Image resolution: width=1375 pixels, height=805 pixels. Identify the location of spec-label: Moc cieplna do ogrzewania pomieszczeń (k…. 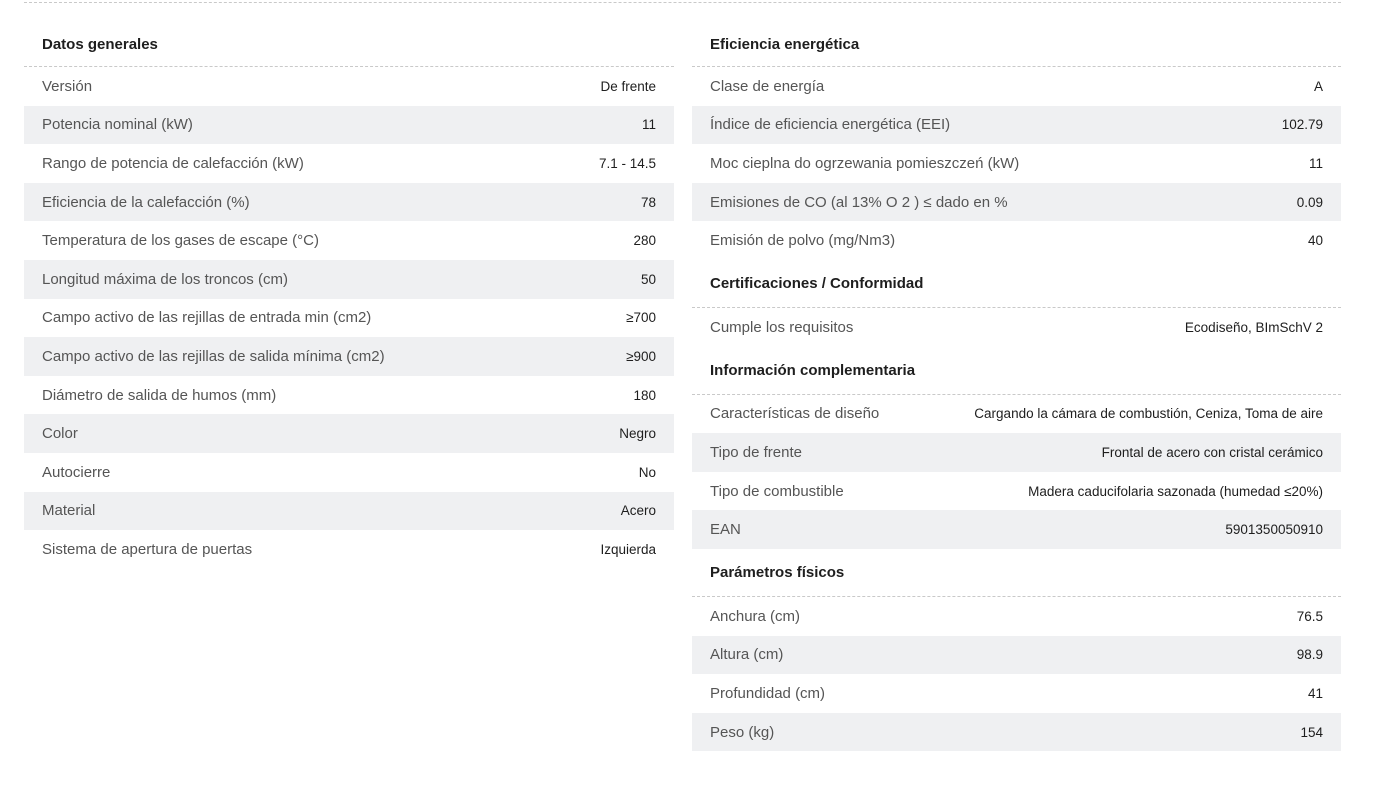
(865, 163).